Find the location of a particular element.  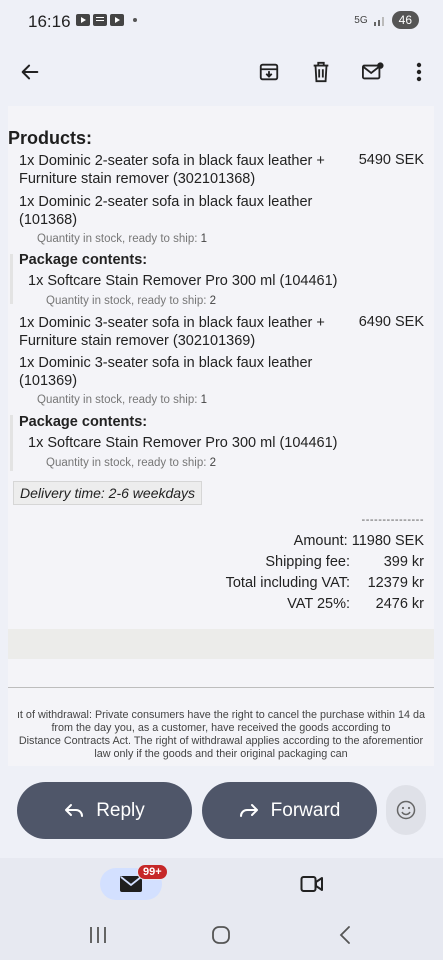

amount: Amount: 11980 SEK is located at coordinates (358, 541).